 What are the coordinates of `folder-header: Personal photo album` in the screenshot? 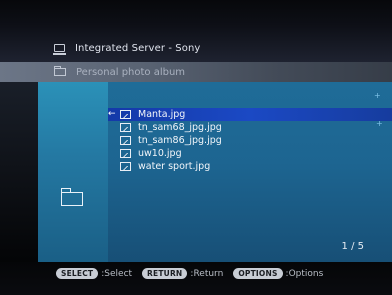 It's located at (196, 72).